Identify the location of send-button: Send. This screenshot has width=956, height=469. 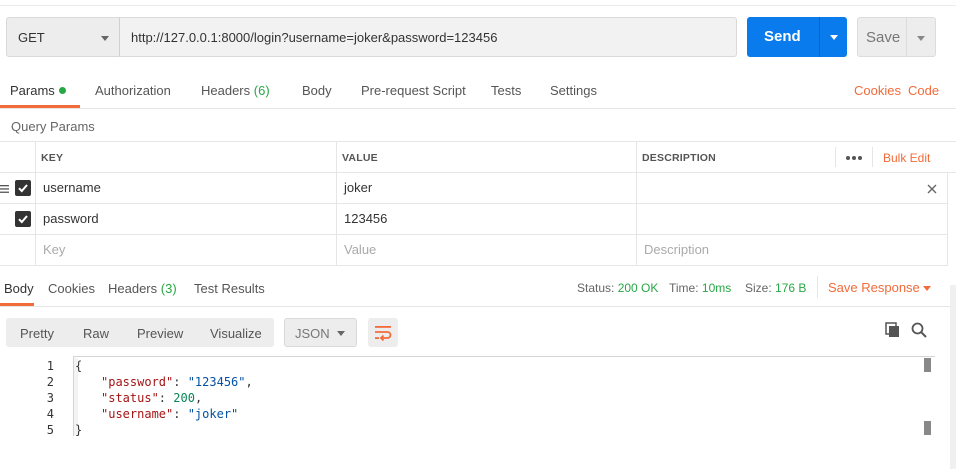
(783, 37).